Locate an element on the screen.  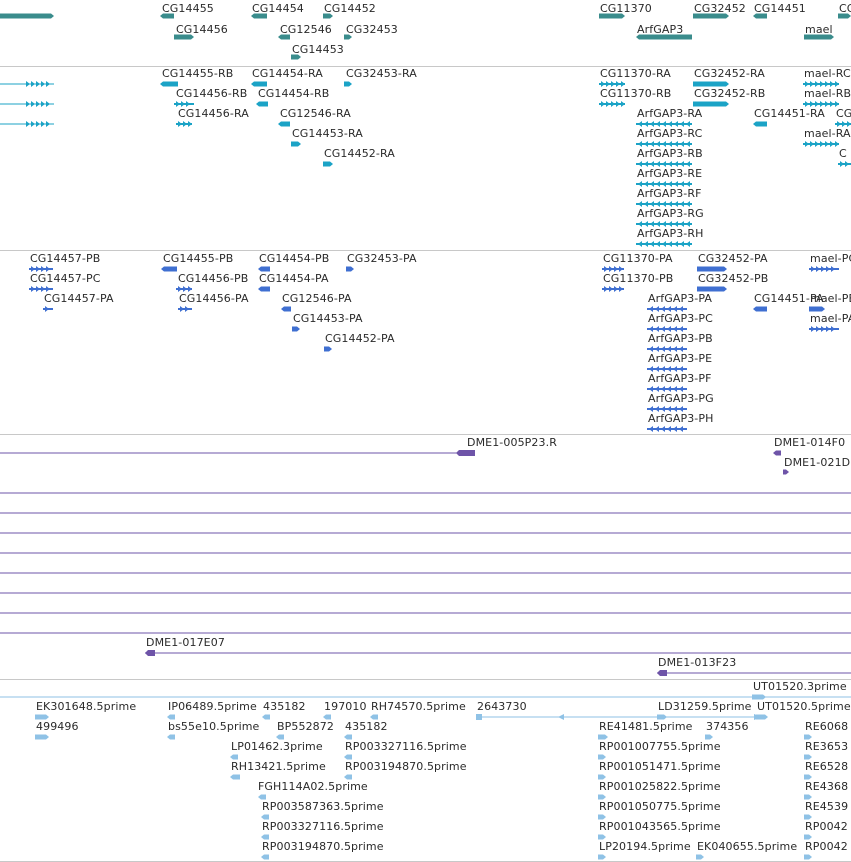
re6068-label: RE6068 is located at coordinates (826, 727).